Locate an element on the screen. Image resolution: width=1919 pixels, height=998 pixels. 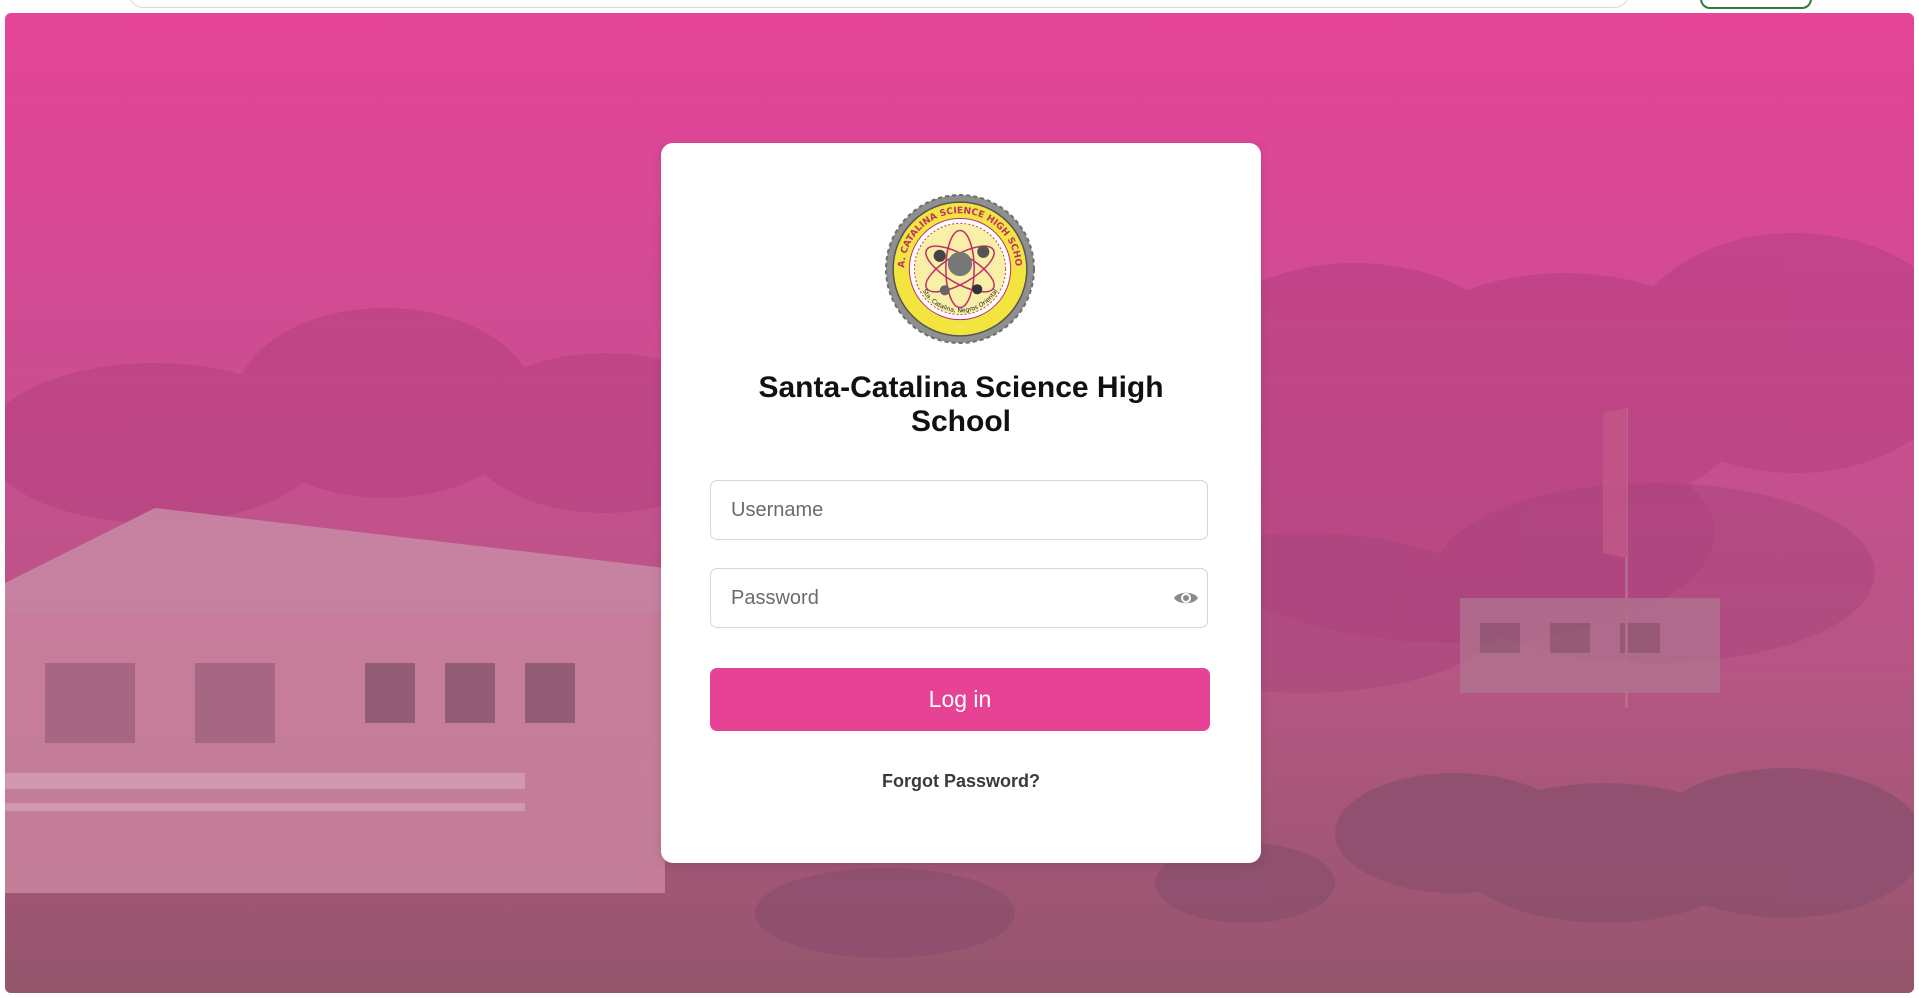
username-input is located at coordinates (959, 510).